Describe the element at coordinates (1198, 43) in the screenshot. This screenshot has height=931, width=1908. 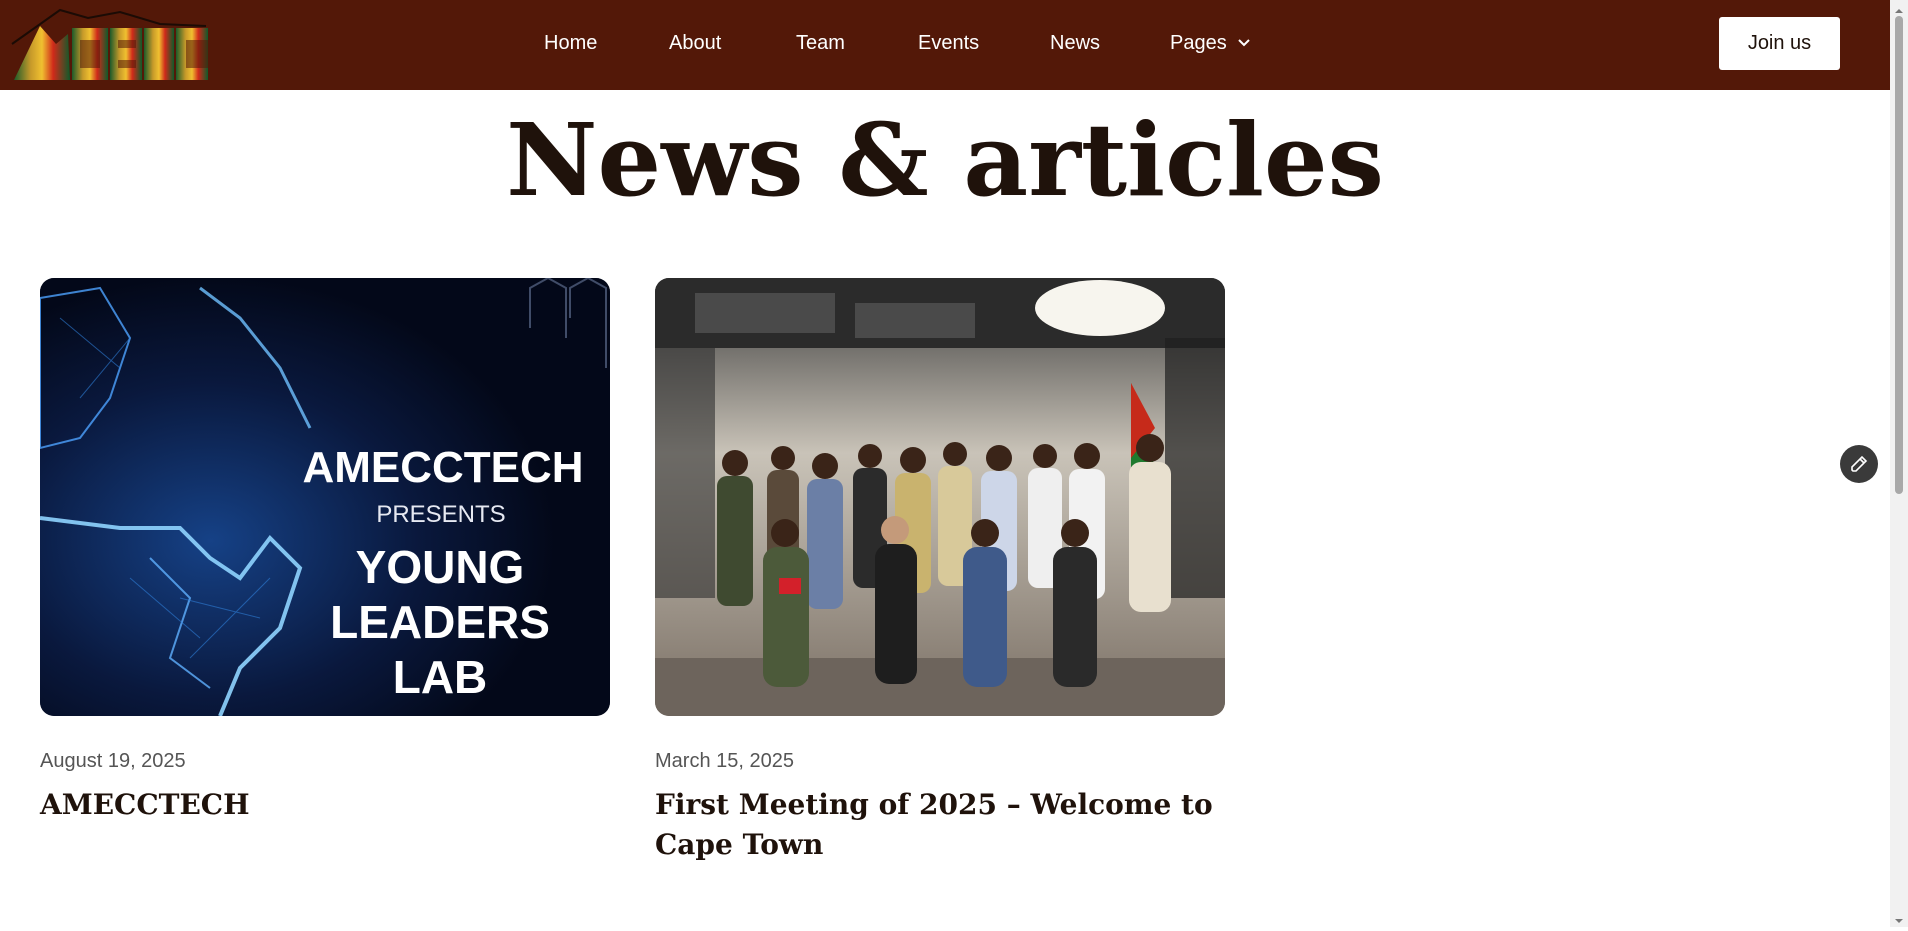
I see `nav-pages-label: Pages` at that location.